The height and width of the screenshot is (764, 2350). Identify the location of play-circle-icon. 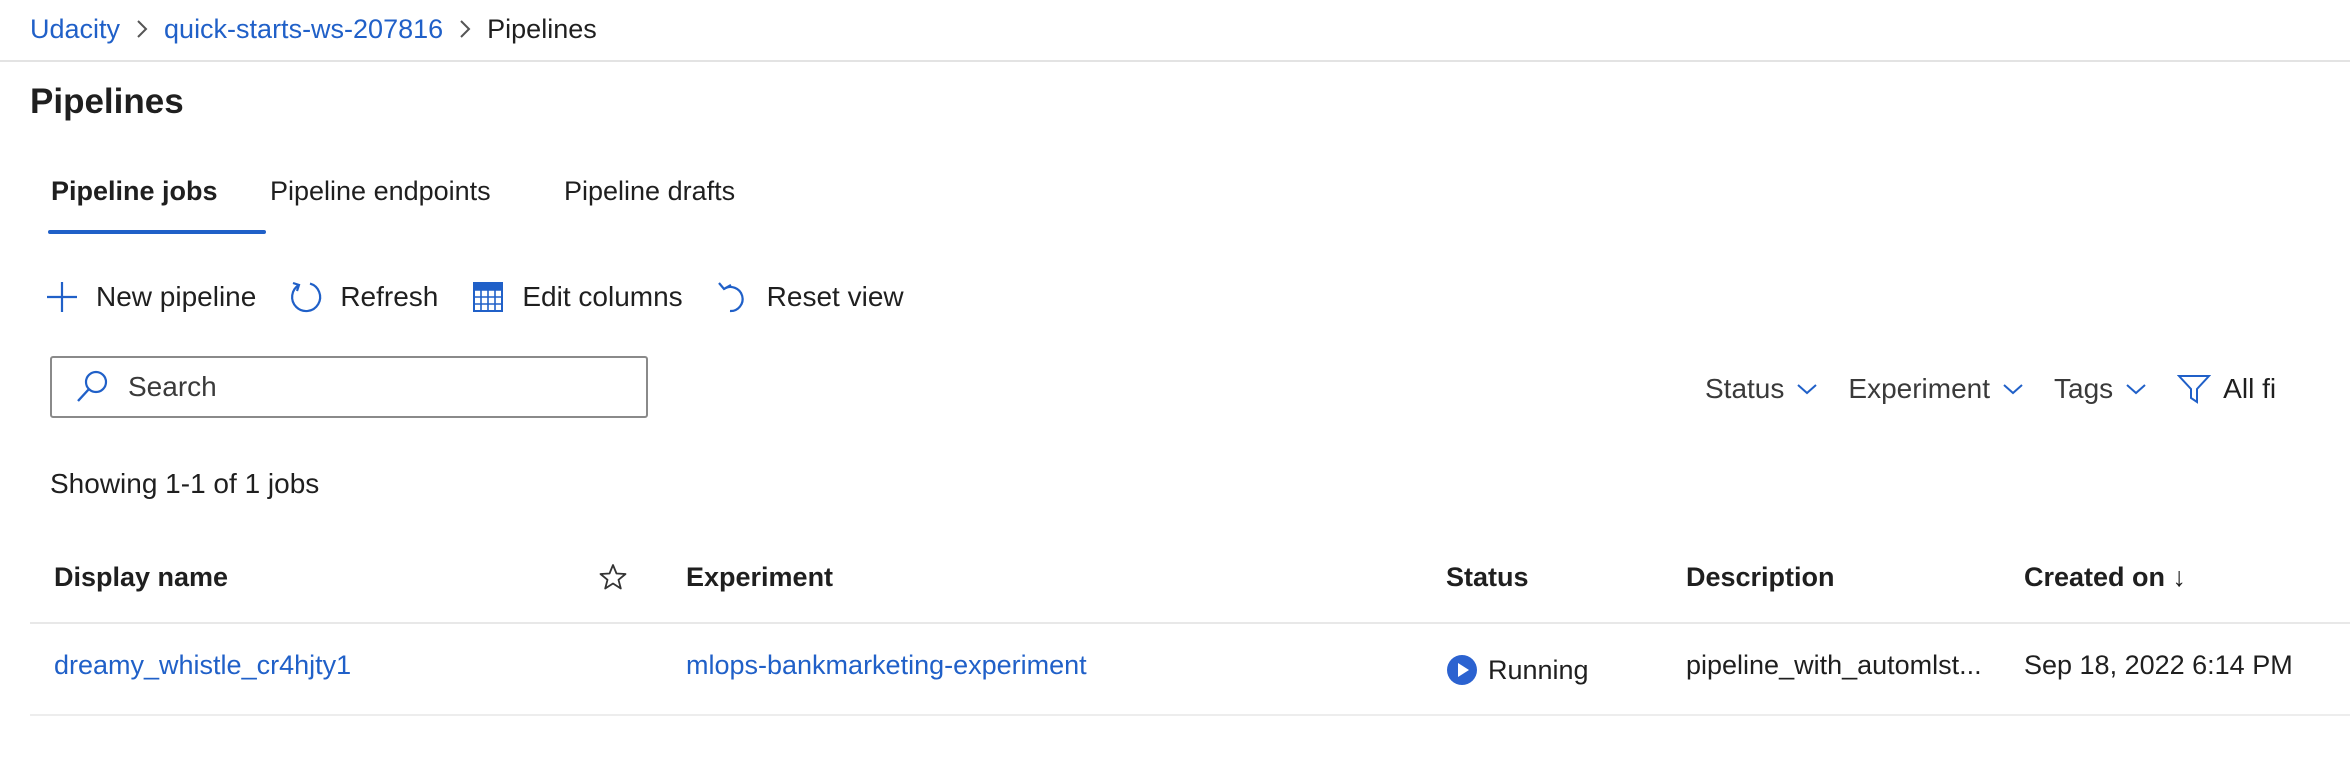
(1462, 670).